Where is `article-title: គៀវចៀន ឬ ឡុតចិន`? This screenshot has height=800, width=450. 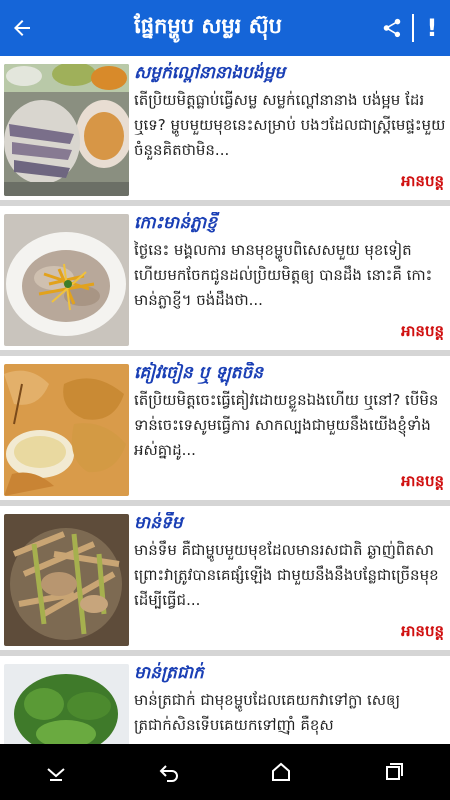
article-title: គៀវចៀន ឬ ឡុតចិន is located at coordinates (290, 374).